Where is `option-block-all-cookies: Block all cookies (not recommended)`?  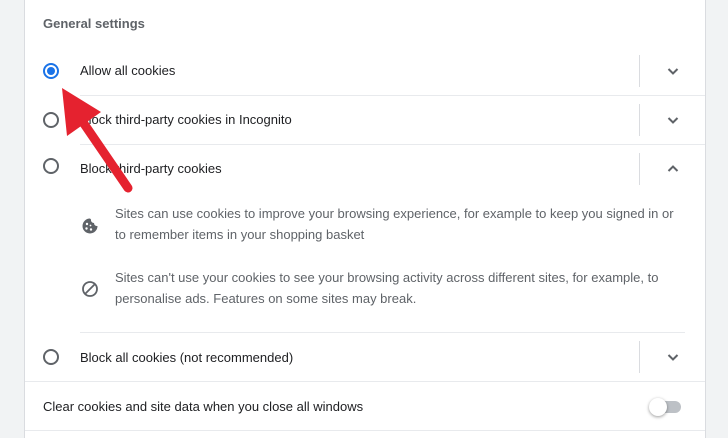 option-block-all-cookies: Block all cookies (not recommended) is located at coordinates (365, 357).